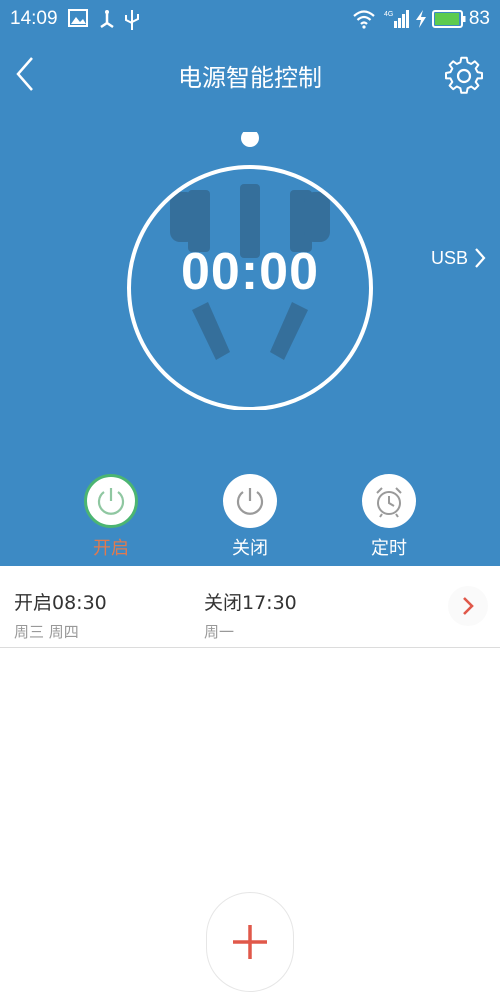 Image resolution: width=500 pixels, height=1000 pixels. I want to click on battery-icon, so click(449, 19).